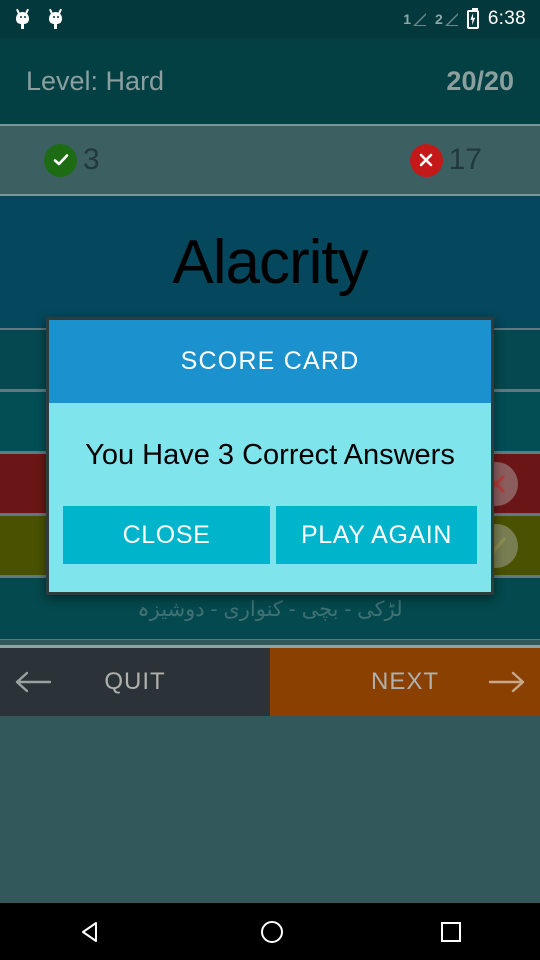 The width and height of the screenshot is (540, 960). I want to click on close-button: CLOSE, so click(166, 535).